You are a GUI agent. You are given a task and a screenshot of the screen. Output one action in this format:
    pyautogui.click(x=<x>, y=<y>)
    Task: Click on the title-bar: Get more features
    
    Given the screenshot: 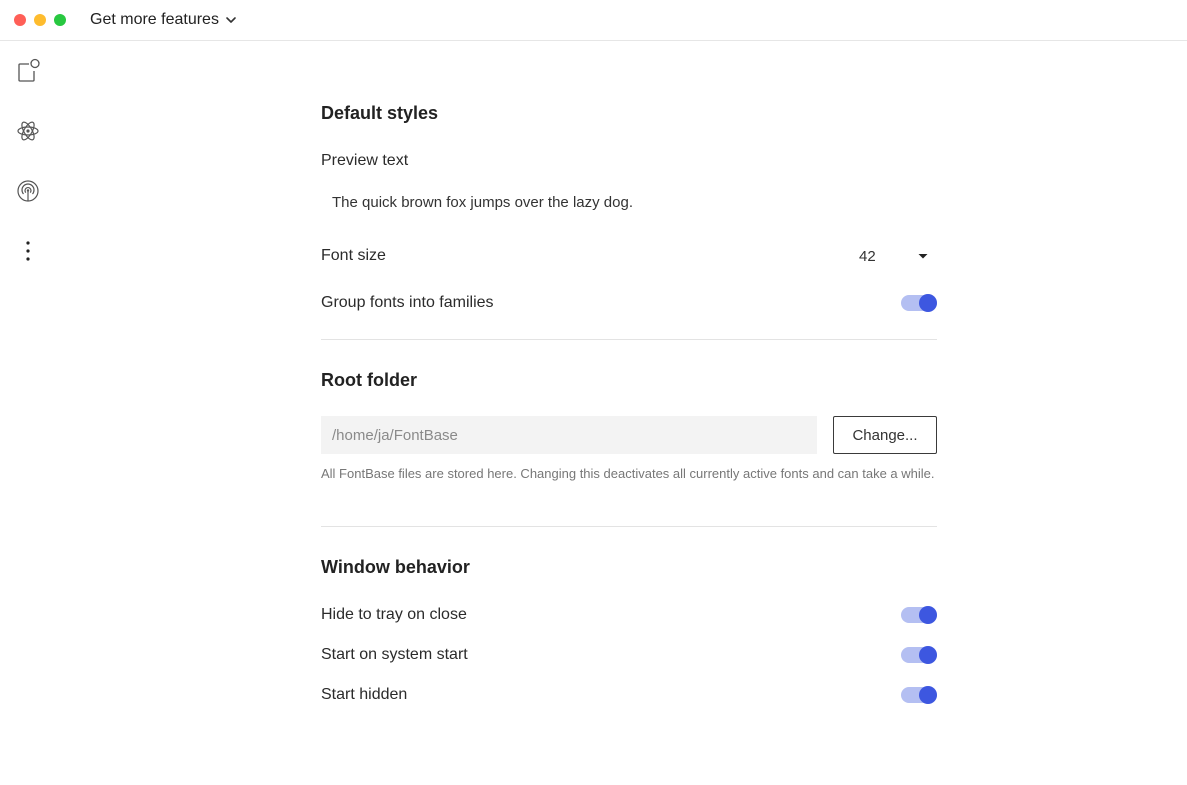 What is the action you would take?
    pyautogui.click(x=593, y=20)
    